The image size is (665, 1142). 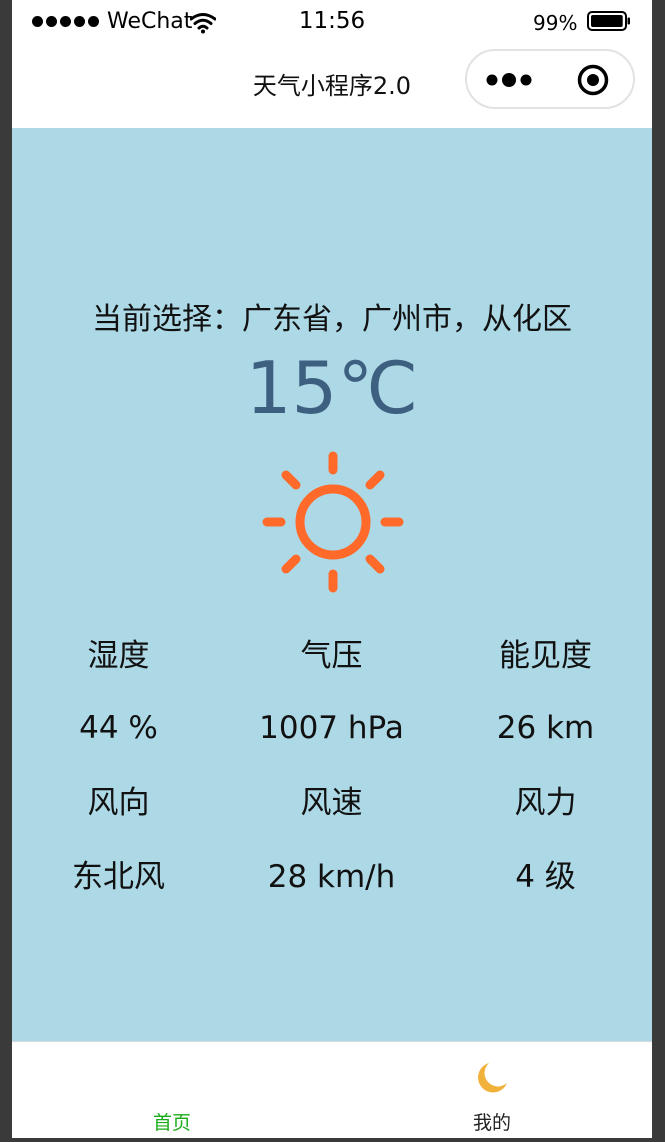 I want to click on visibility-label: 能见度, so click(x=545, y=656).